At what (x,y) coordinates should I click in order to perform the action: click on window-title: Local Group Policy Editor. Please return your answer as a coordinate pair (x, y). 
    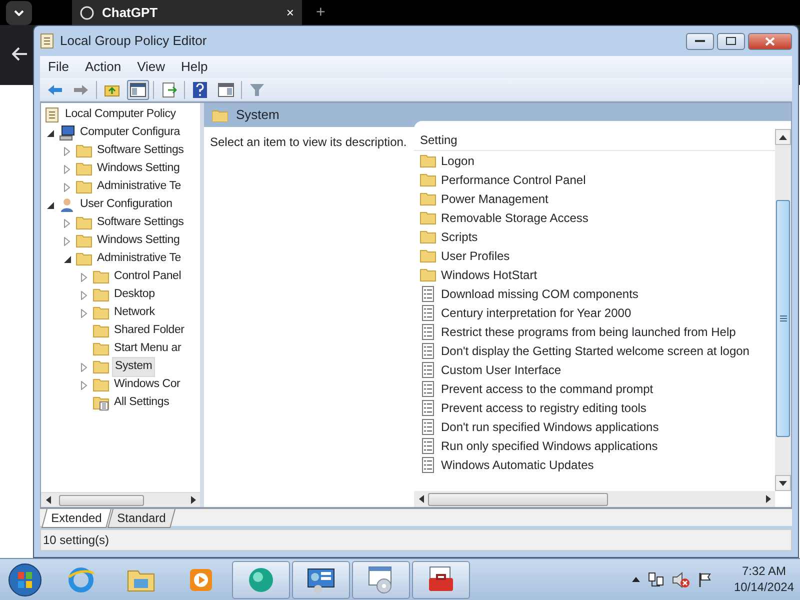
    Looking at the image, I should click on (133, 41).